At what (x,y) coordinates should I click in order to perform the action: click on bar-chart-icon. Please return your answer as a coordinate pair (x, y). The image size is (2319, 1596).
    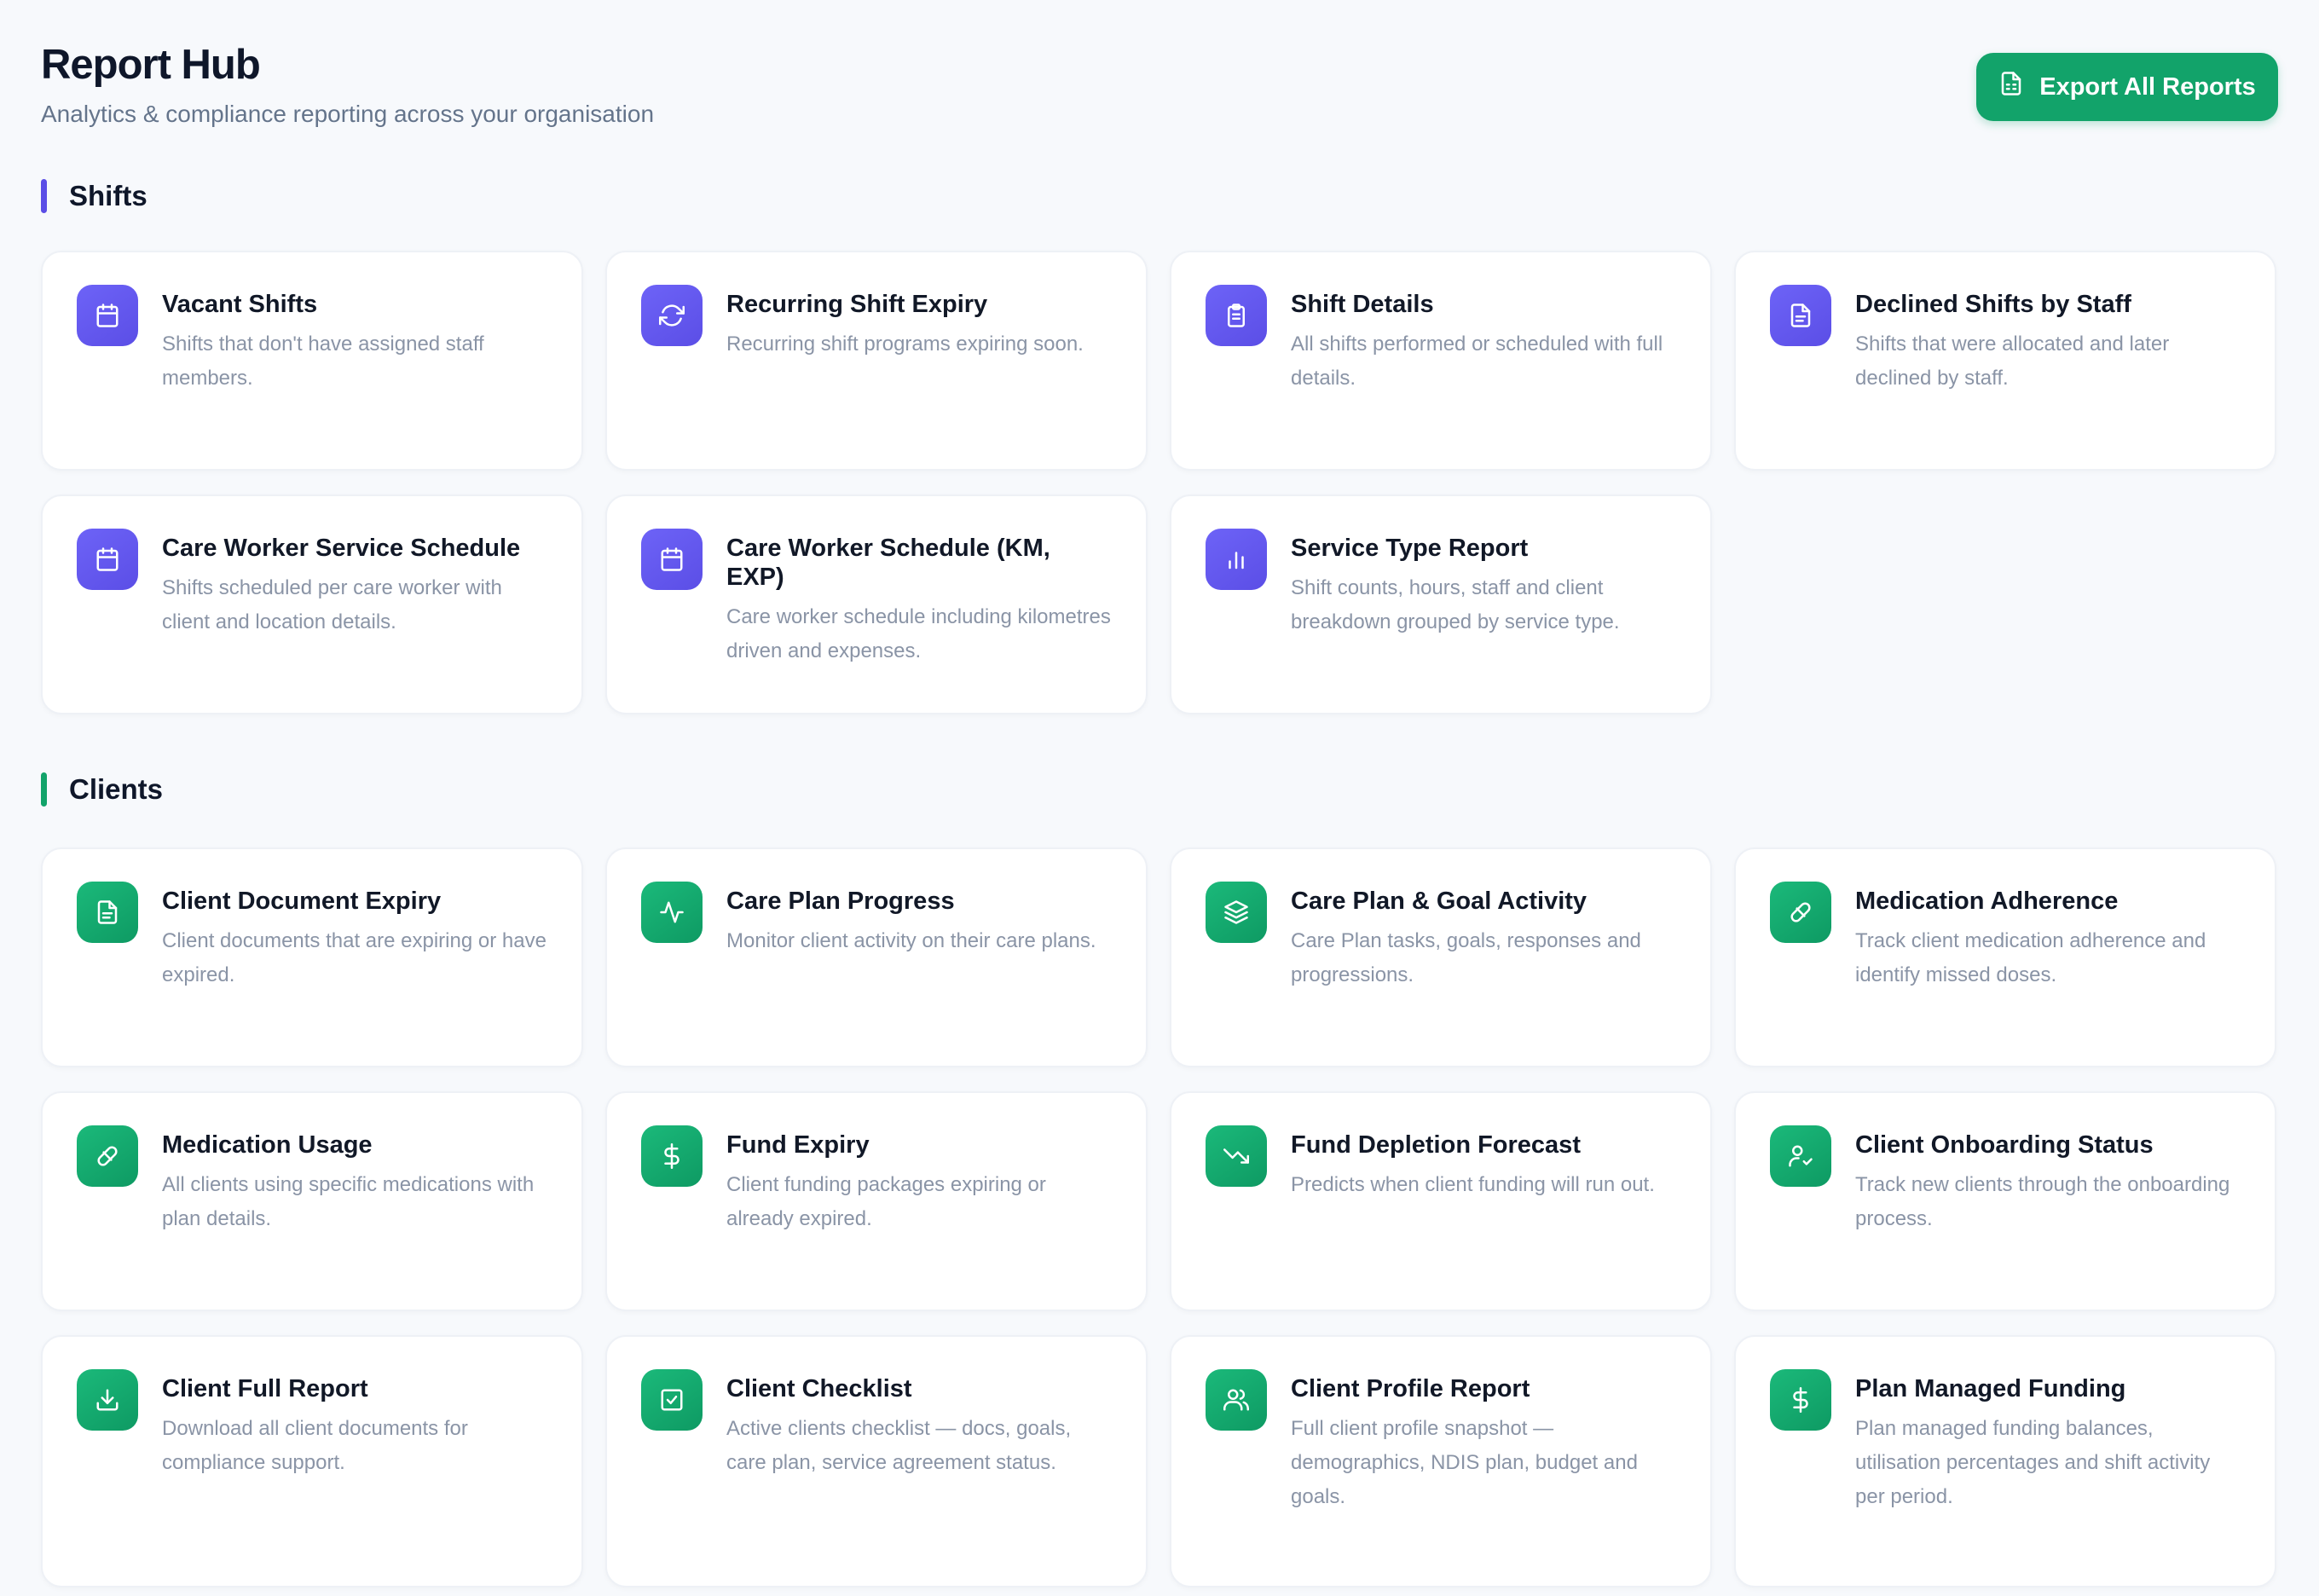
    Looking at the image, I should click on (1236, 559).